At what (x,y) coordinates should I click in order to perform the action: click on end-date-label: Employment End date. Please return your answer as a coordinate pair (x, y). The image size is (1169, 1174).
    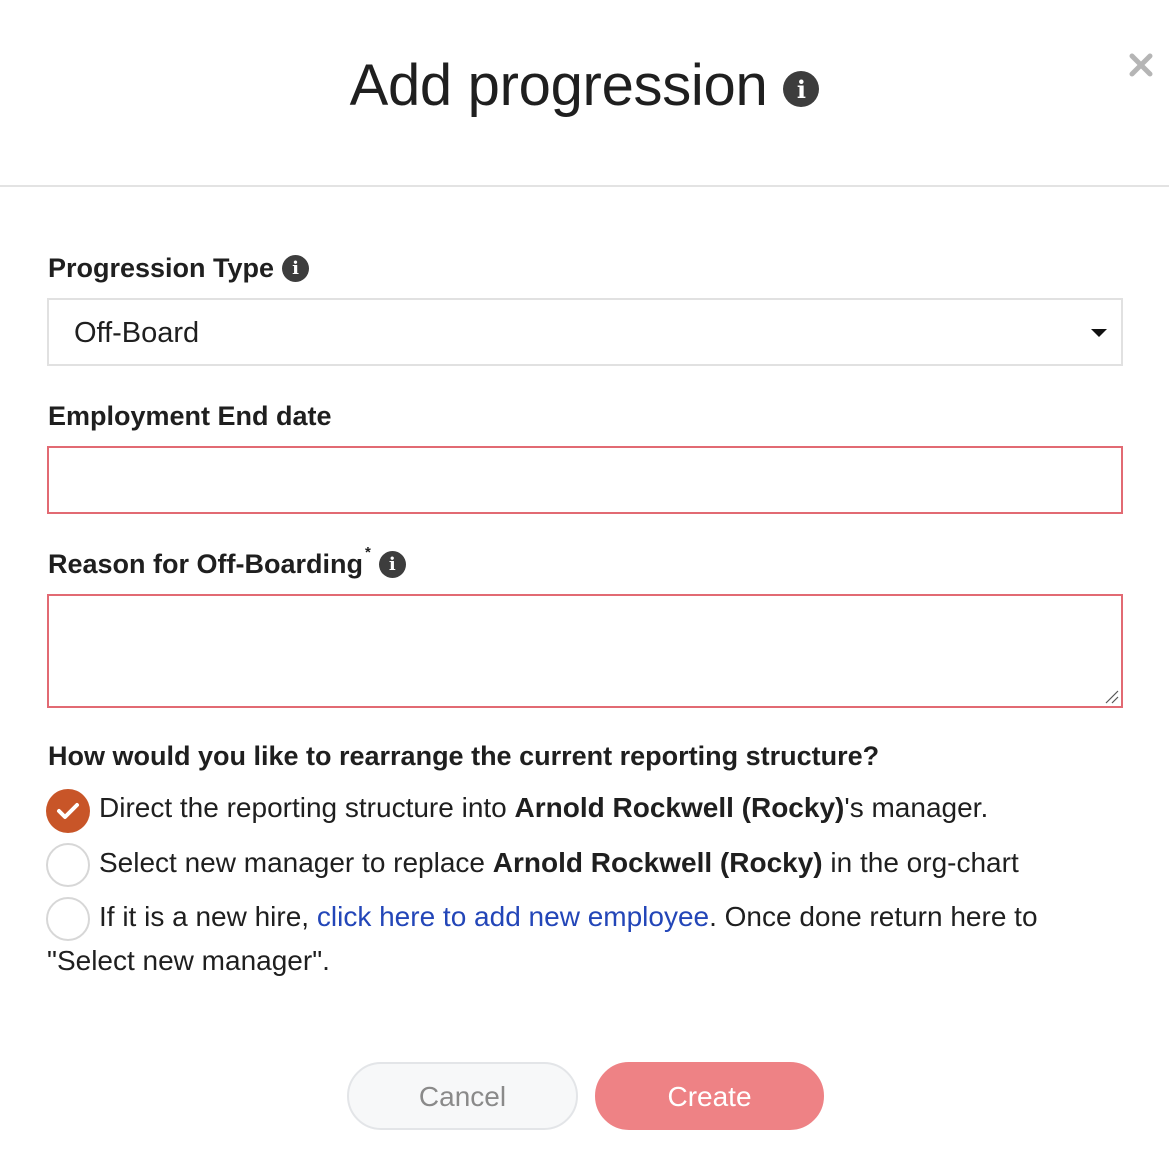
    Looking at the image, I should click on (190, 416).